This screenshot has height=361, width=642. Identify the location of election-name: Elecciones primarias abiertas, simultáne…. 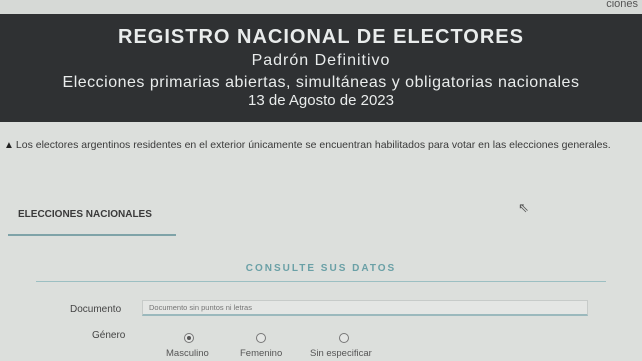
(321, 82).